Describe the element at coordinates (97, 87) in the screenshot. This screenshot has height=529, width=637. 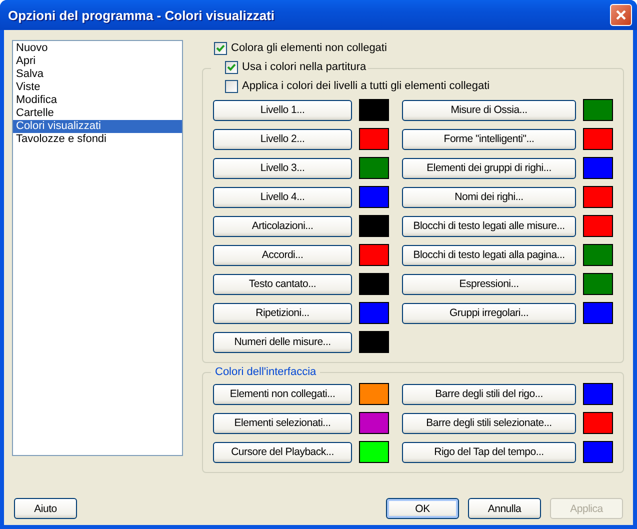
I see `category-list-item: Viste` at that location.